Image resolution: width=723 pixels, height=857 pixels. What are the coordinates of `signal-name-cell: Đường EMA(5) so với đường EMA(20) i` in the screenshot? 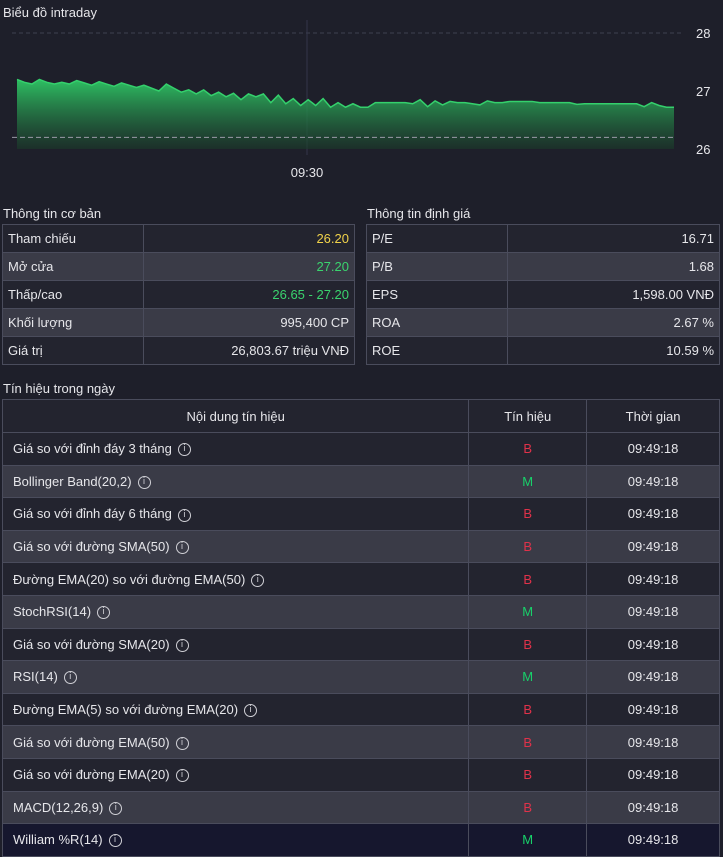 It's located at (235, 709).